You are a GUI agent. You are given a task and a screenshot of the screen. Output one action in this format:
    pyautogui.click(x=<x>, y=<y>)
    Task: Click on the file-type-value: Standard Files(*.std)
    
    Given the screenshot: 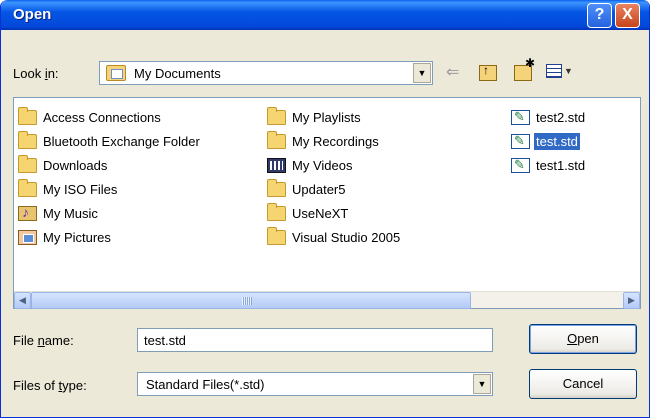 What is the action you would take?
    pyautogui.click(x=205, y=384)
    